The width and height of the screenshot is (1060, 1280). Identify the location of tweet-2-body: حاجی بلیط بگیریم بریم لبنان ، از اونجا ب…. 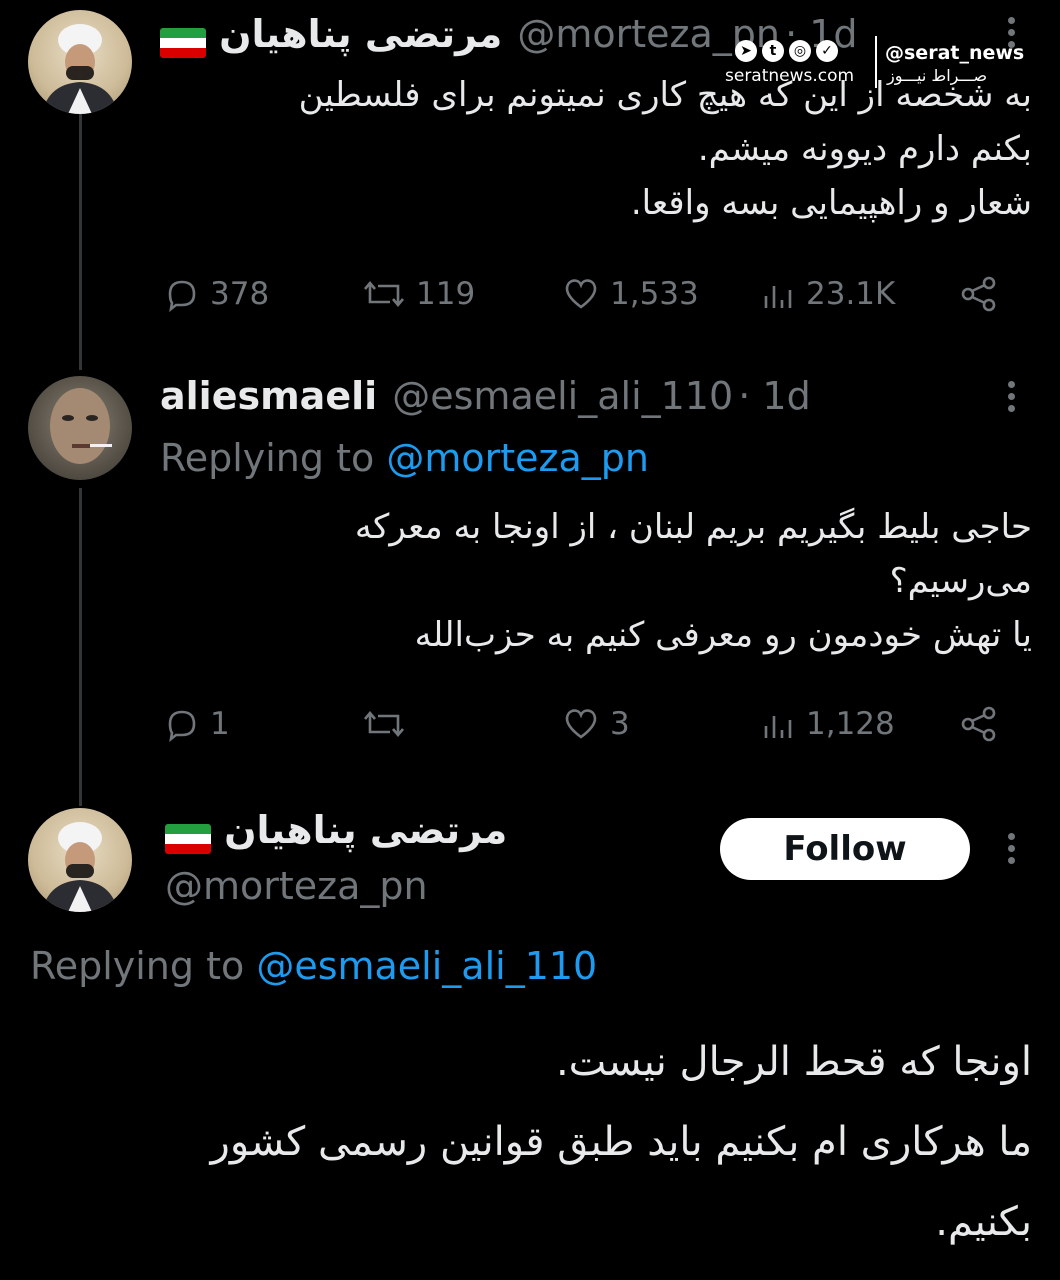
(592, 581).